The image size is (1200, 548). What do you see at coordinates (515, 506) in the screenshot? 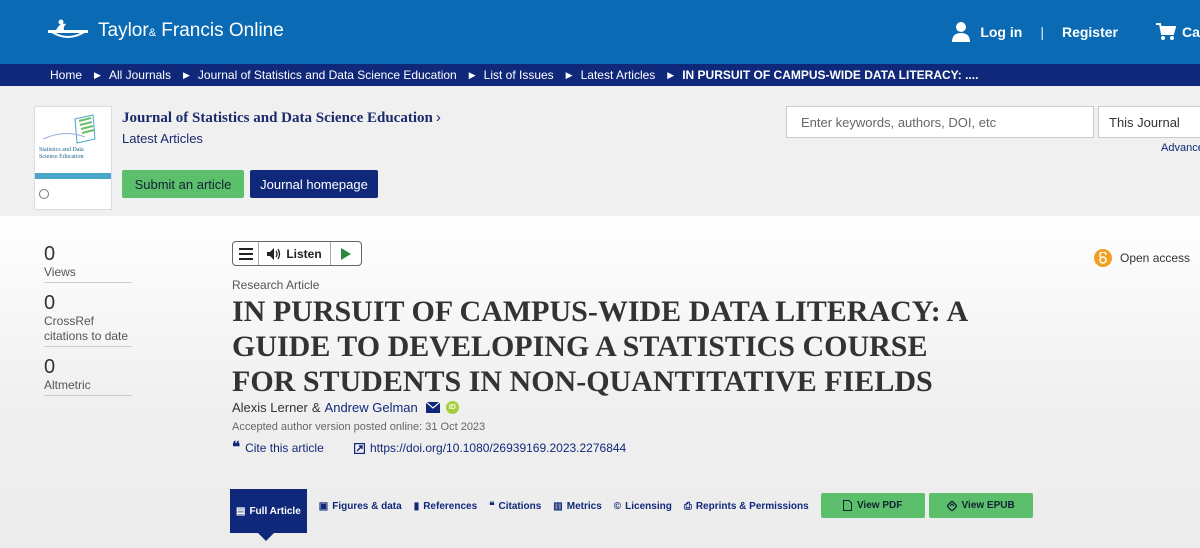
I see `tab-citations: ❝ Citations` at bounding box center [515, 506].